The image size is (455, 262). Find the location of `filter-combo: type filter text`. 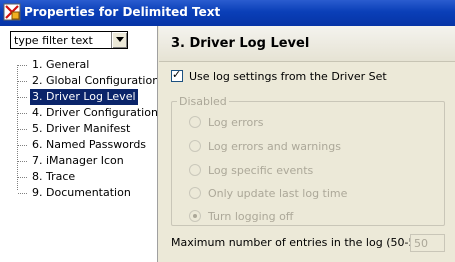

filter-combo: type filter text is located at coordinates (69, 40).